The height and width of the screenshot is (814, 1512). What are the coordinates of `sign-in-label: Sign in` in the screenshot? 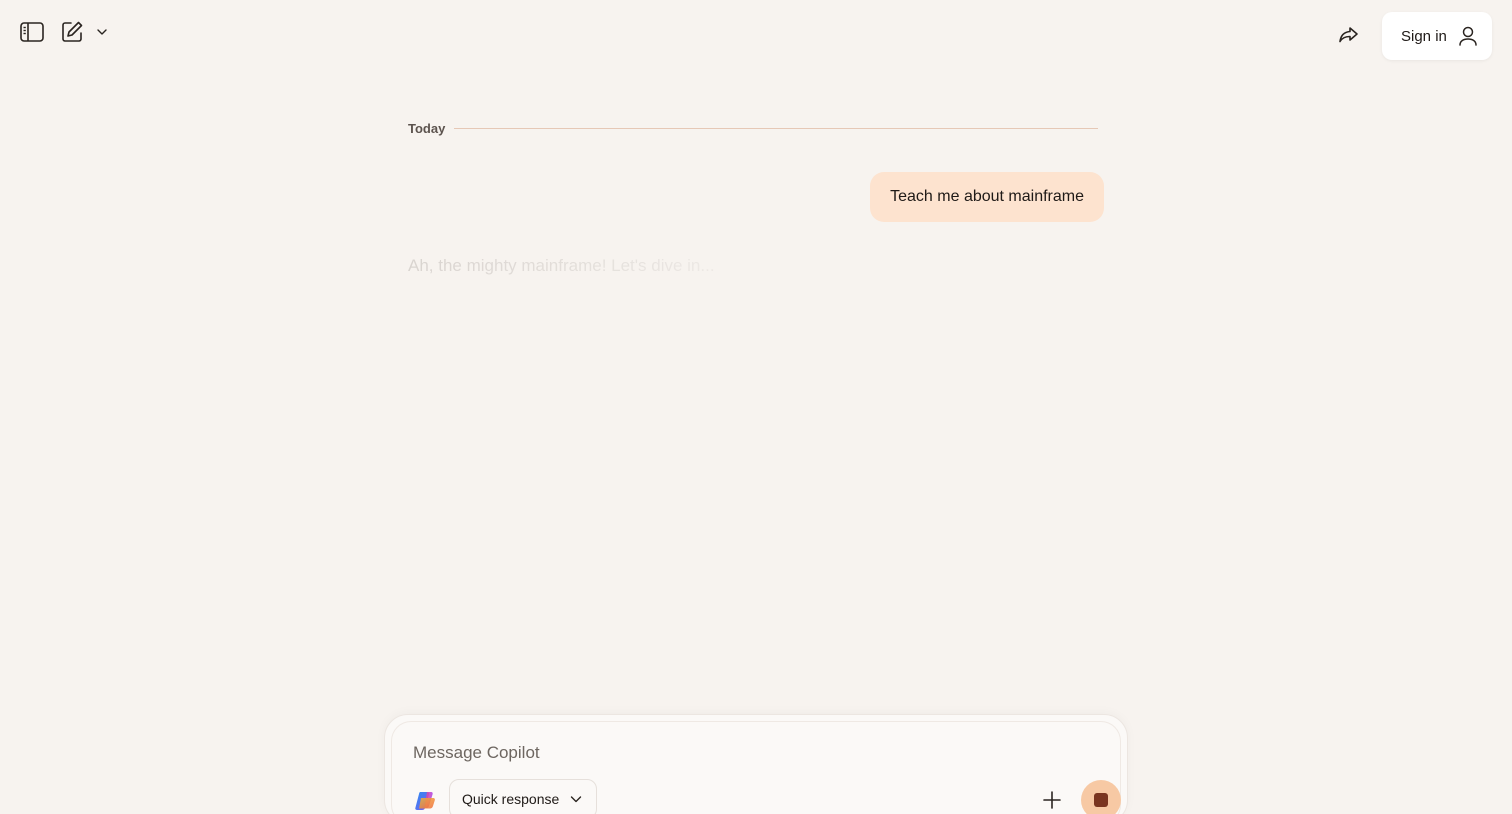 It's located at (1424, 36).